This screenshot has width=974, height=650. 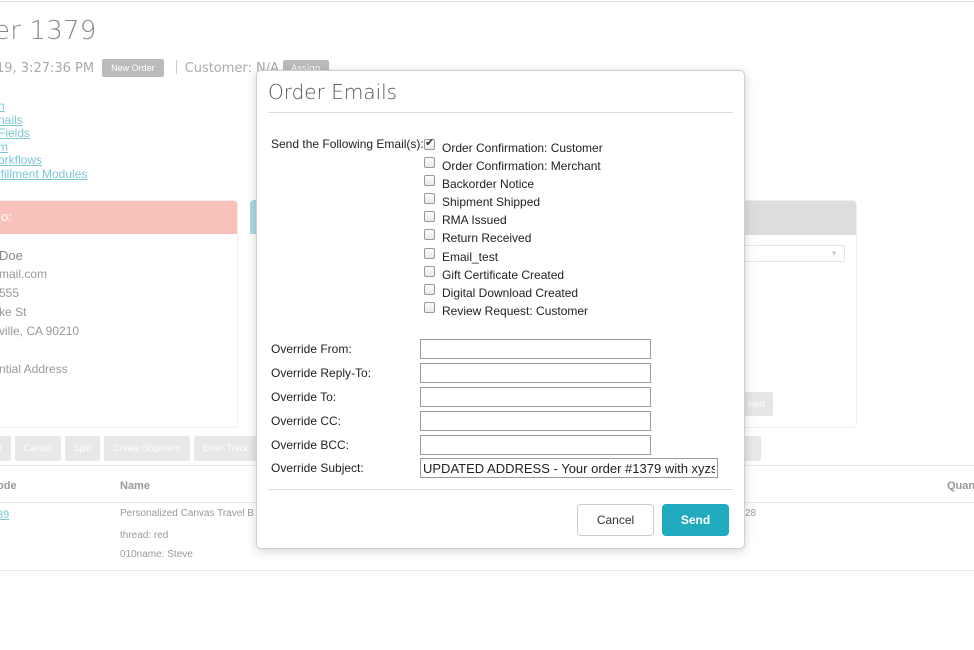 I want to click on cancel-button: Cancel, so click(x=615, y=520).